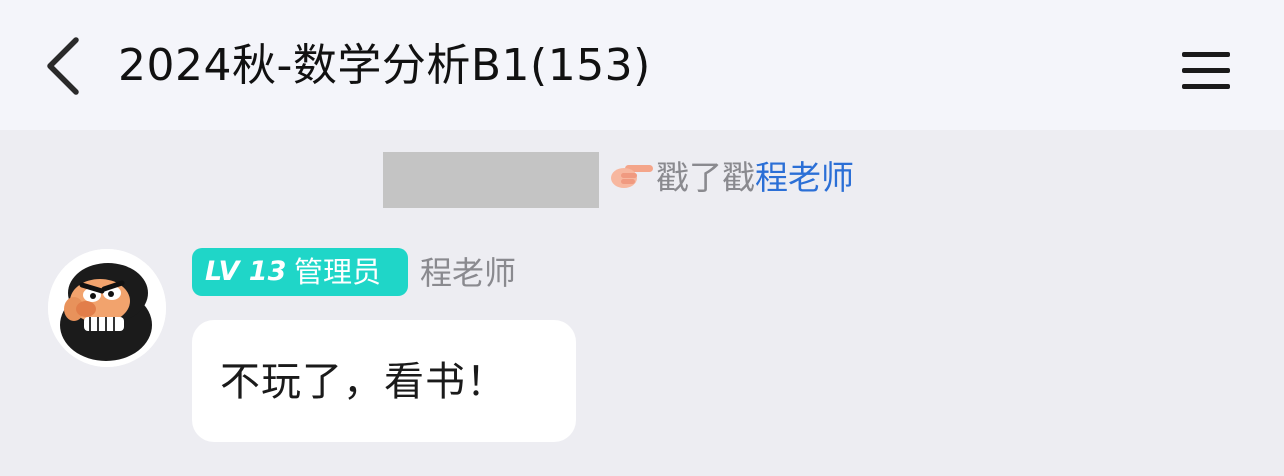 The image size is (1284, 476). I want to click on group-title: 2024秋-数学分析B1(153), so click(384, 65).